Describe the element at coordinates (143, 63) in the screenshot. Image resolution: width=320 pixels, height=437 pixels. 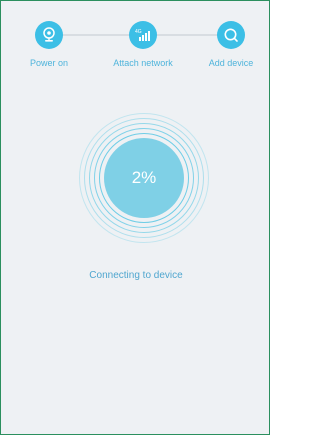
I see `step-label: Attach network` at that location.